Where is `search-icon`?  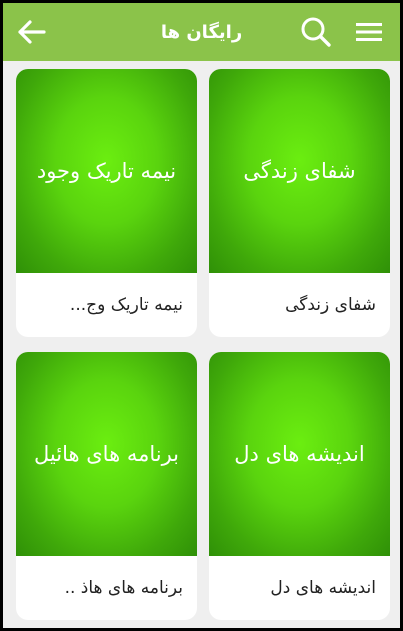 search-icon is located at coordinates (316, 32).